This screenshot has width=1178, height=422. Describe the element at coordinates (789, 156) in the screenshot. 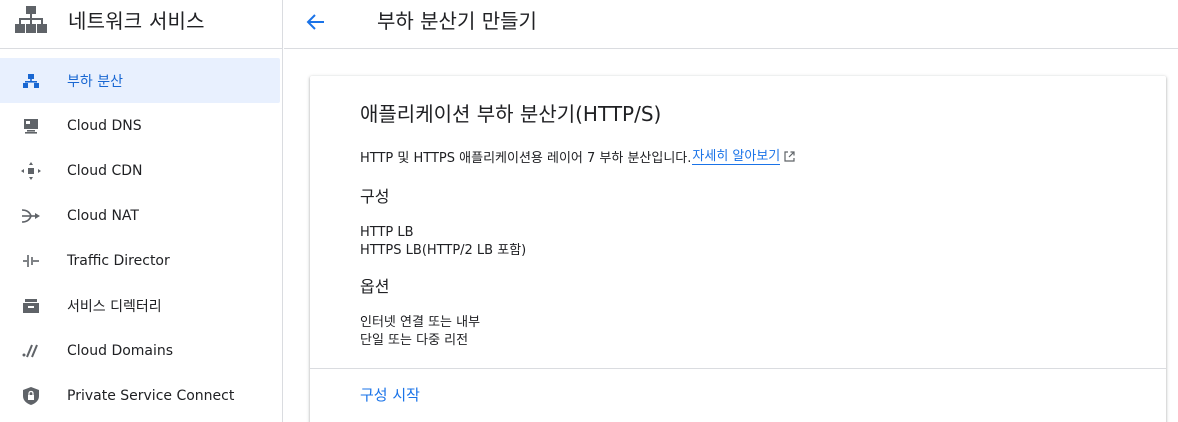

I see `external-link-icon` at that location.